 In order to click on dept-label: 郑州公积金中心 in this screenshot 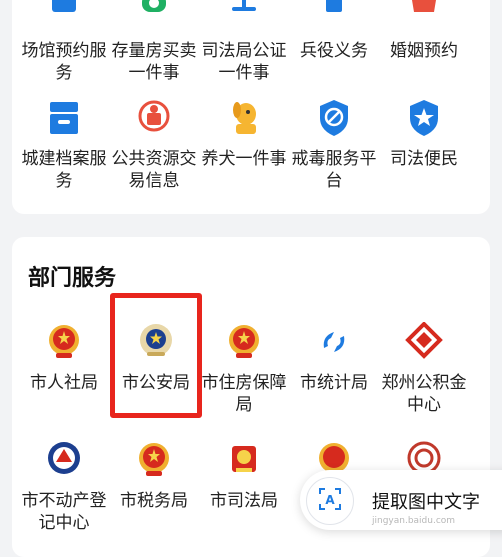, I will do `click(424, 394)`.